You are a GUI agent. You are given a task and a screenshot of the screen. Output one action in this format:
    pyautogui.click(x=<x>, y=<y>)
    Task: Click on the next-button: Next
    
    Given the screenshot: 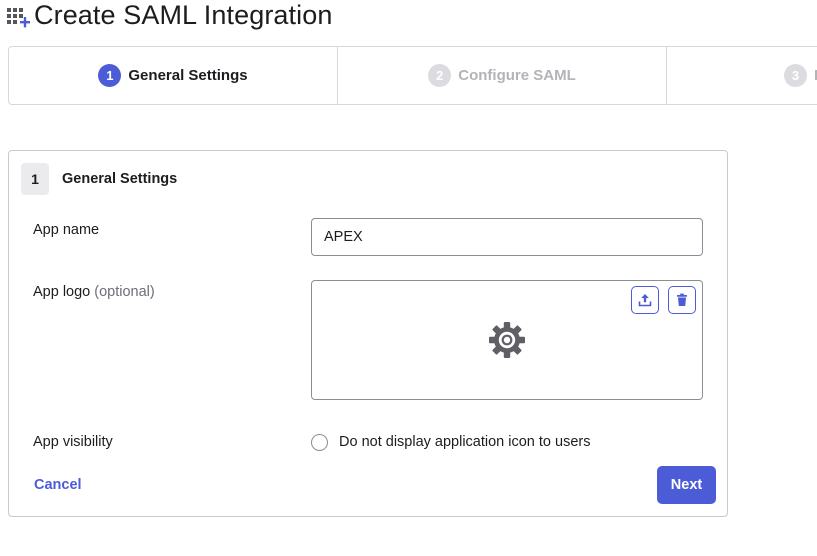 What is the action you would take?
    pyautogui.click(x=686, y=485)
    